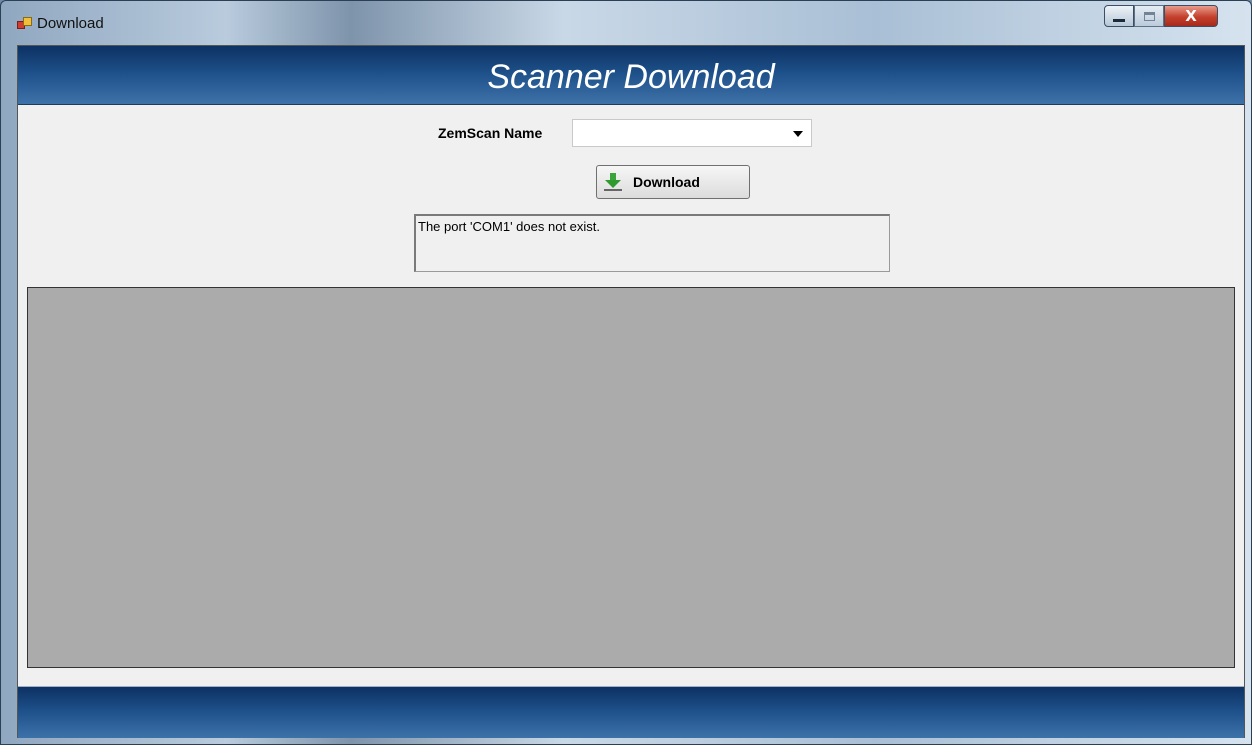 The width and height of the screenshot is (1252, 745). What do you see at coordinates (490, 133) in the screenshot?
I see `zemscan-name-label: ZemScan Name` at bounding box center [490, 133].